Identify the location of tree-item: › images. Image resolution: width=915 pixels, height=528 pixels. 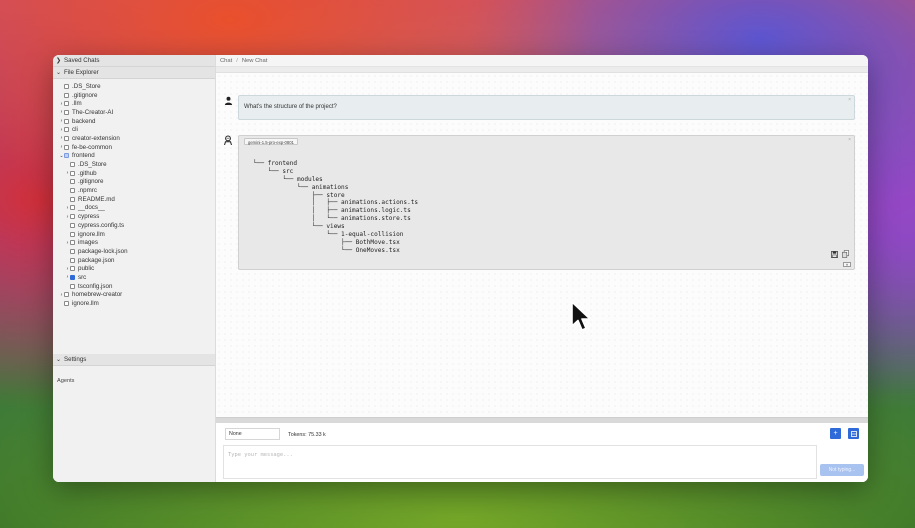
(134, 242).